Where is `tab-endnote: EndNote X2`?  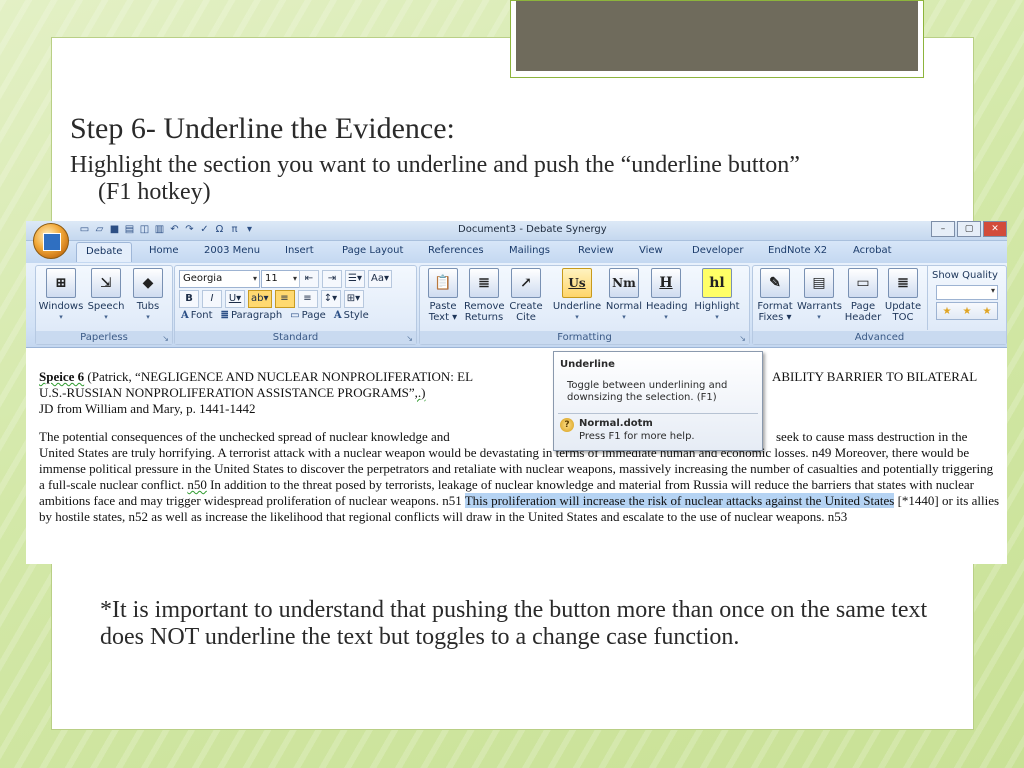
tab-endnote: EndNote X2 is located at coordinates (797, 250).